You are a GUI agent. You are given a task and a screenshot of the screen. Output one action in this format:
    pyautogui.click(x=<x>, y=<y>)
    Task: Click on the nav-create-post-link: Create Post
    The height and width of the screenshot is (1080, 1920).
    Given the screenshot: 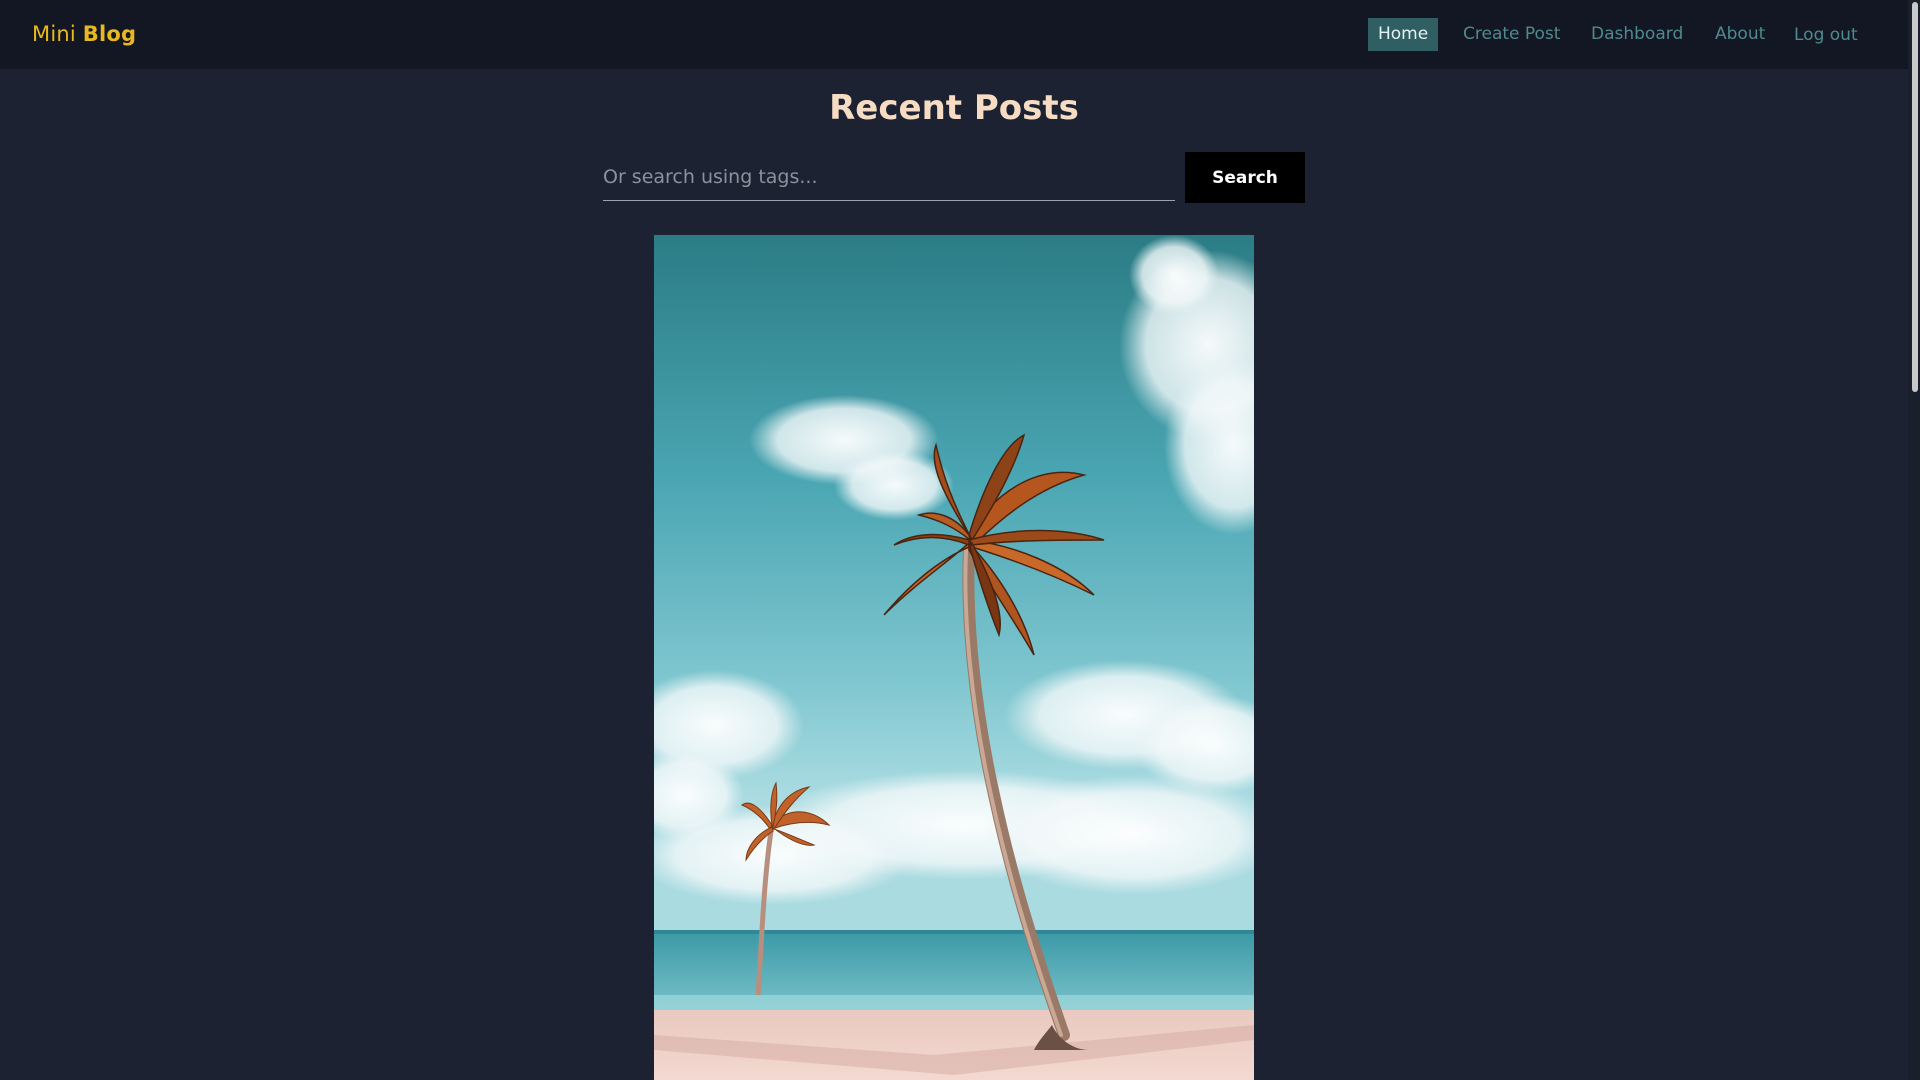 What is the action you would take?
    pyautogui.click(x=1511, y=34)
    